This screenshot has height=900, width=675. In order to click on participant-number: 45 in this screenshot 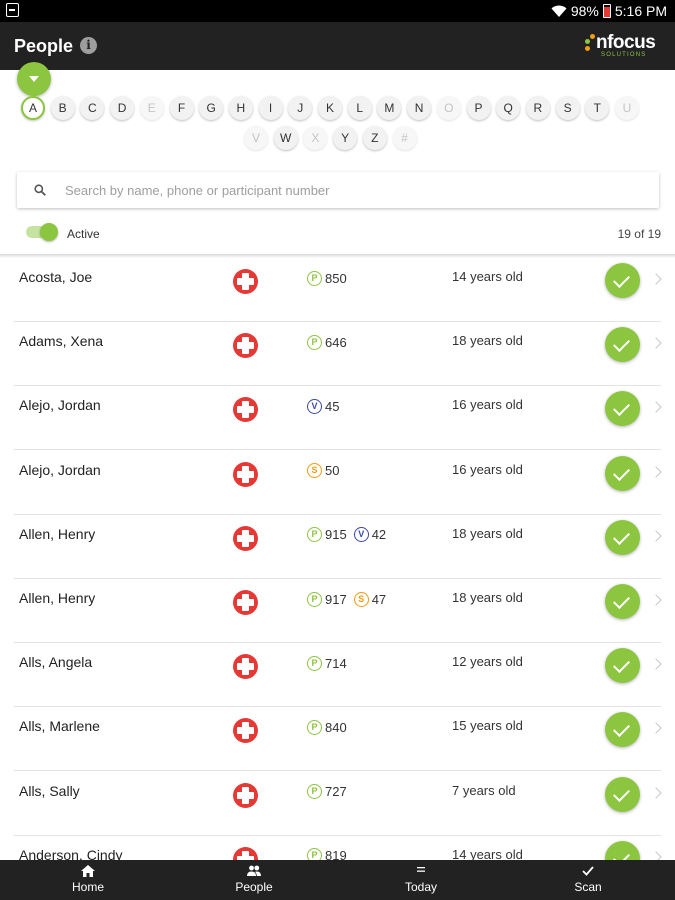, I will do `click(332, 406)`.